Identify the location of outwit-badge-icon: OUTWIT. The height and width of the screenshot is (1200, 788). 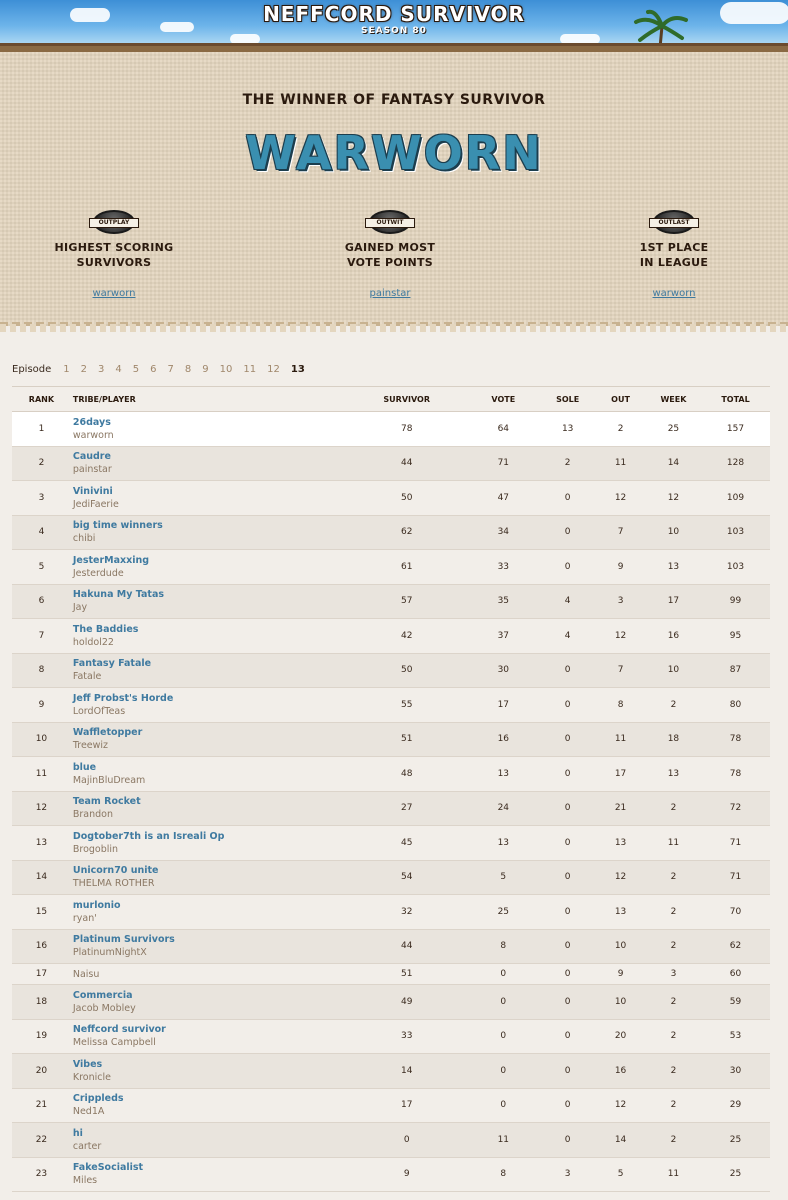
(390, 222).